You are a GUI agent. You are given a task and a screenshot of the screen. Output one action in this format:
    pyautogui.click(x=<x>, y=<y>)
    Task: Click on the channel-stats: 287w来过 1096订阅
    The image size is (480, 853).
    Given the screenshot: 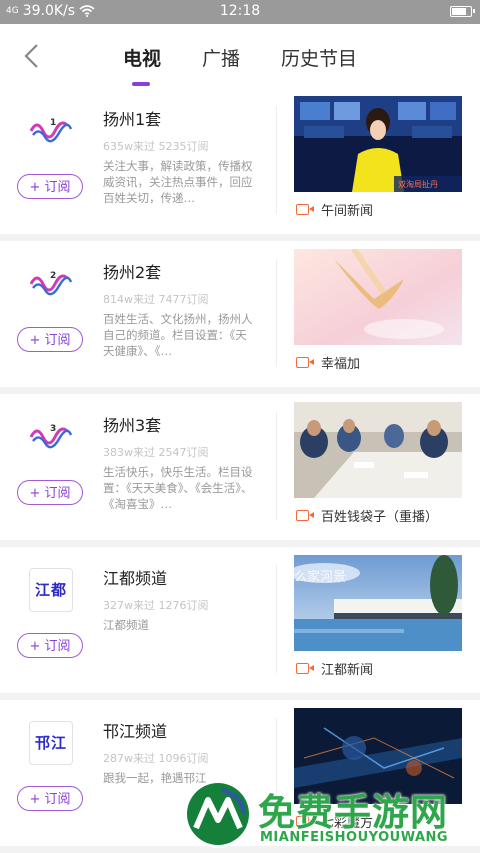 What is the action you would take?
    pyautogui.click(x=156, y=758)
    